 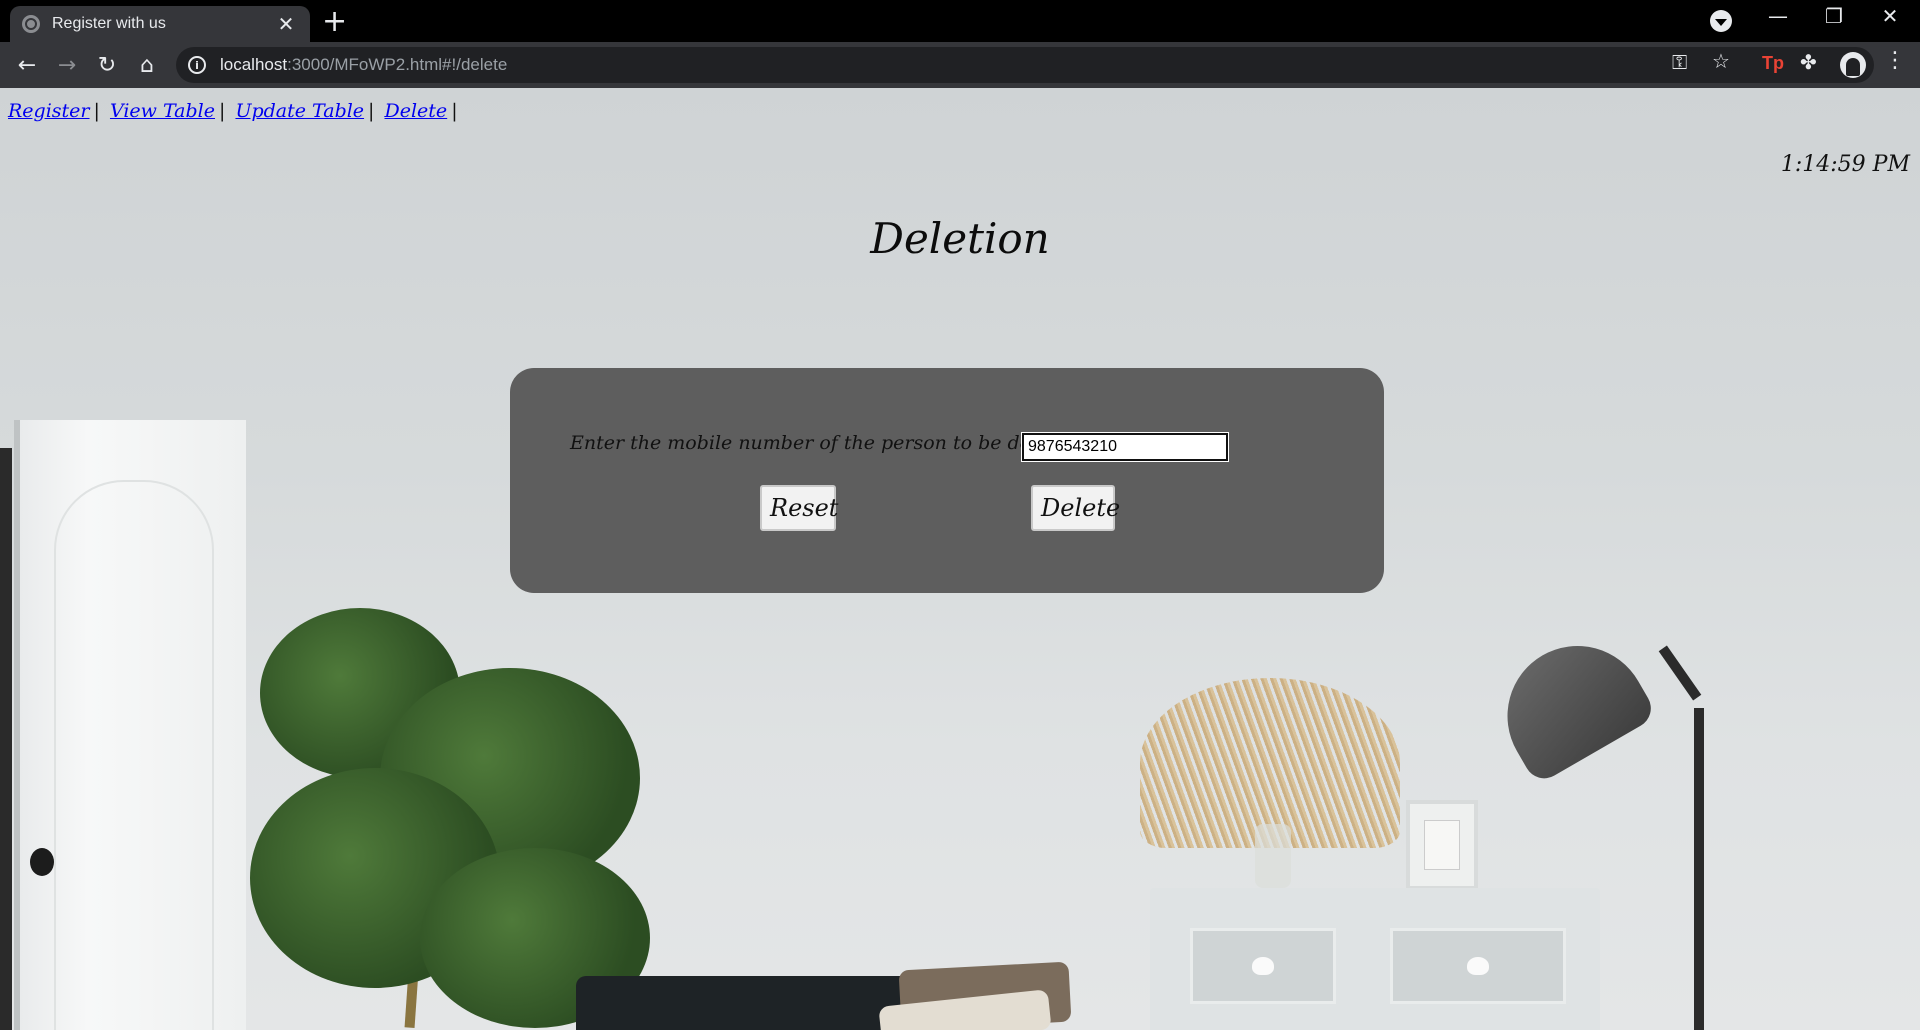 What do you see at coordinates (960, 21) in the screenshot?
I see `browser-tab-bar: Register with us ✕ + — ❐ ✕` at bounding box center [960, 21].